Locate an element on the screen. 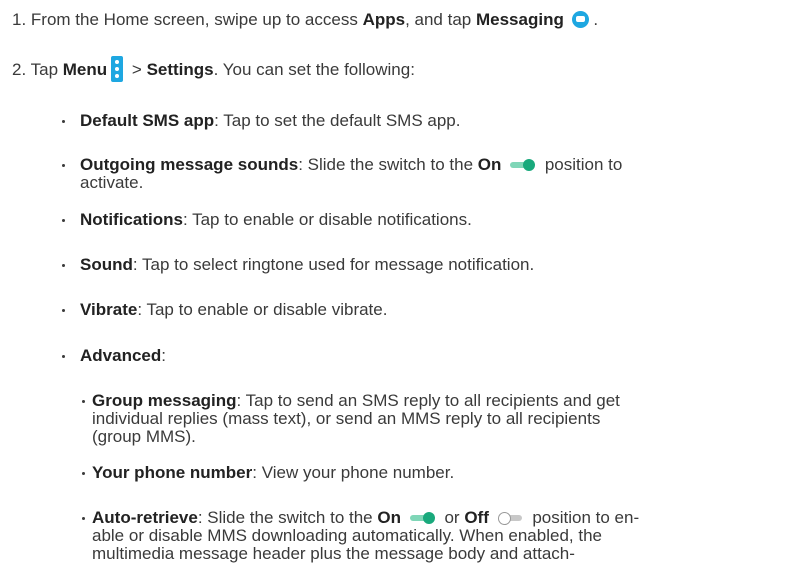  item-text: position to is located at coordinates (583, 164).